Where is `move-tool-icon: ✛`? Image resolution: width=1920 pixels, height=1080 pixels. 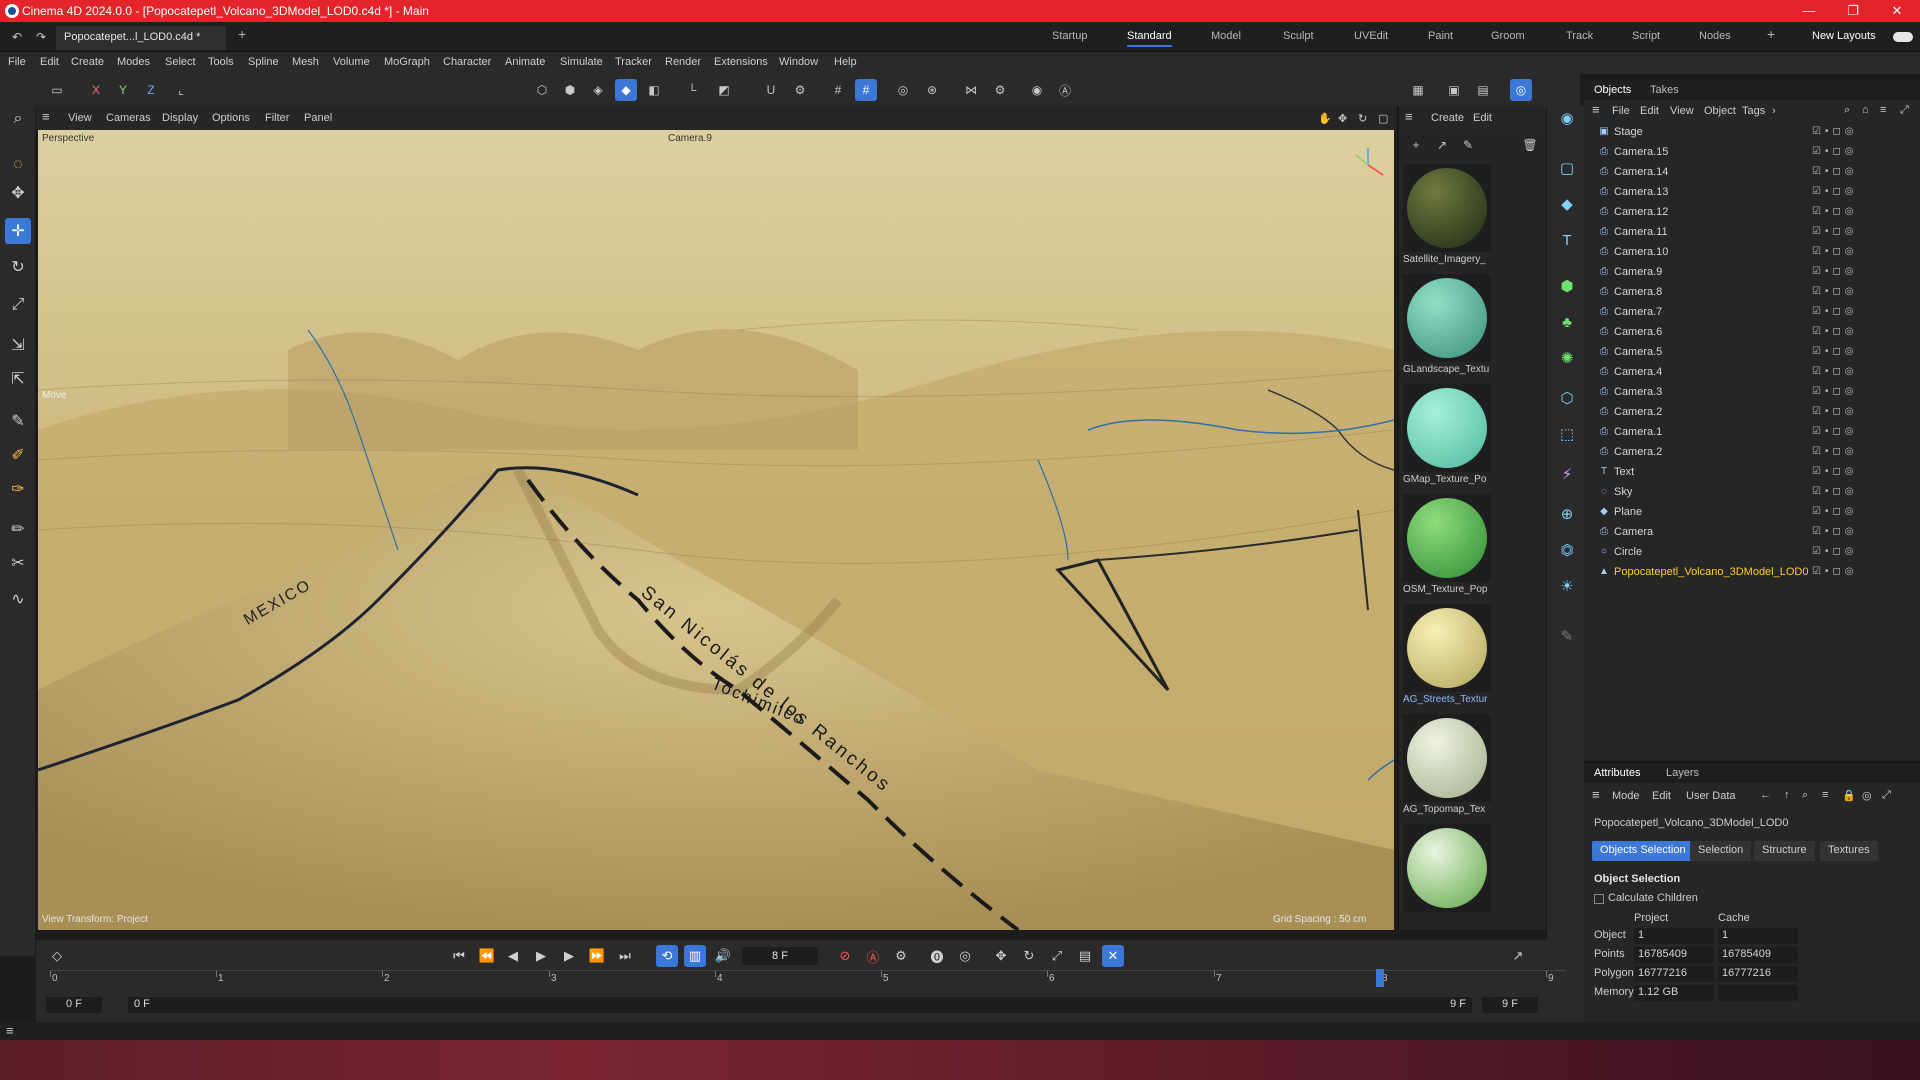
move-tool-icon: ✛ is located at coordinates (18, 231).